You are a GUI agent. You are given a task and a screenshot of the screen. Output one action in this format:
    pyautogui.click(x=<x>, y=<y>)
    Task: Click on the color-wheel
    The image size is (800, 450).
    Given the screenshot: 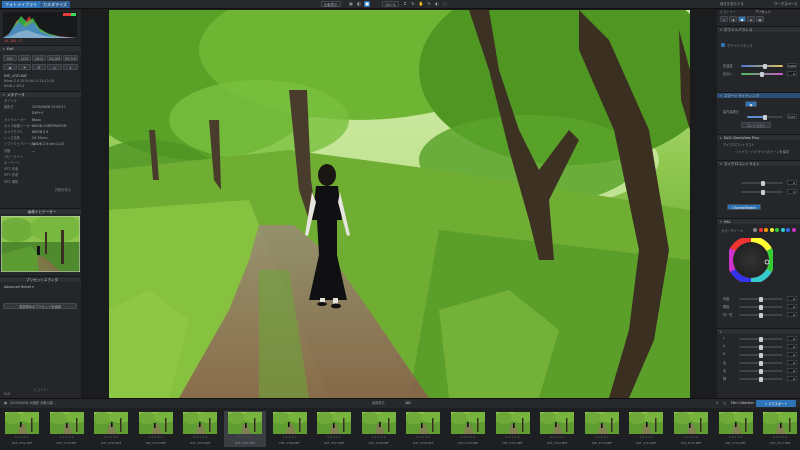 What is the action you would take?
    pyautogui.click(x=751, y=260)
    